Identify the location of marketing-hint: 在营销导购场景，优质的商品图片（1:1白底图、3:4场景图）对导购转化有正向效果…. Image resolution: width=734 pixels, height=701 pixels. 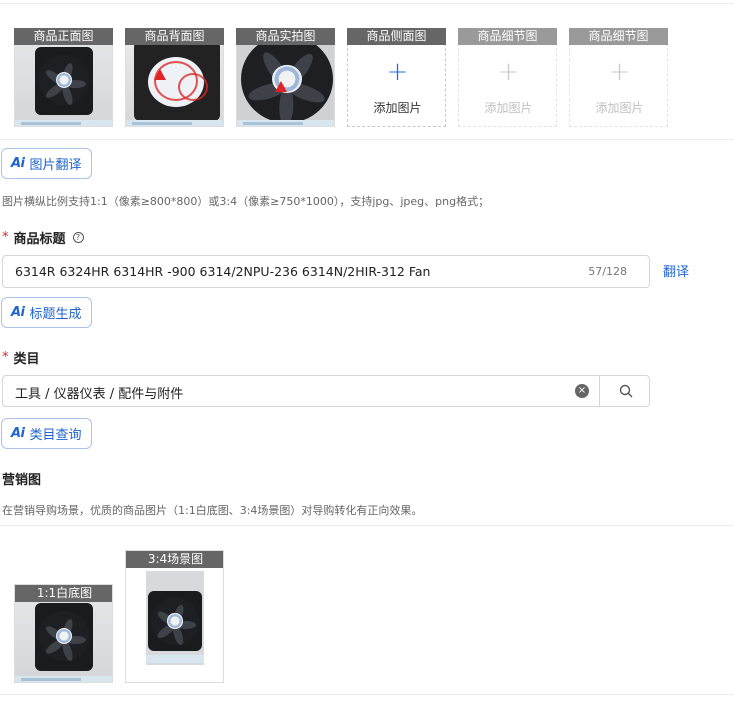
(212, 510).